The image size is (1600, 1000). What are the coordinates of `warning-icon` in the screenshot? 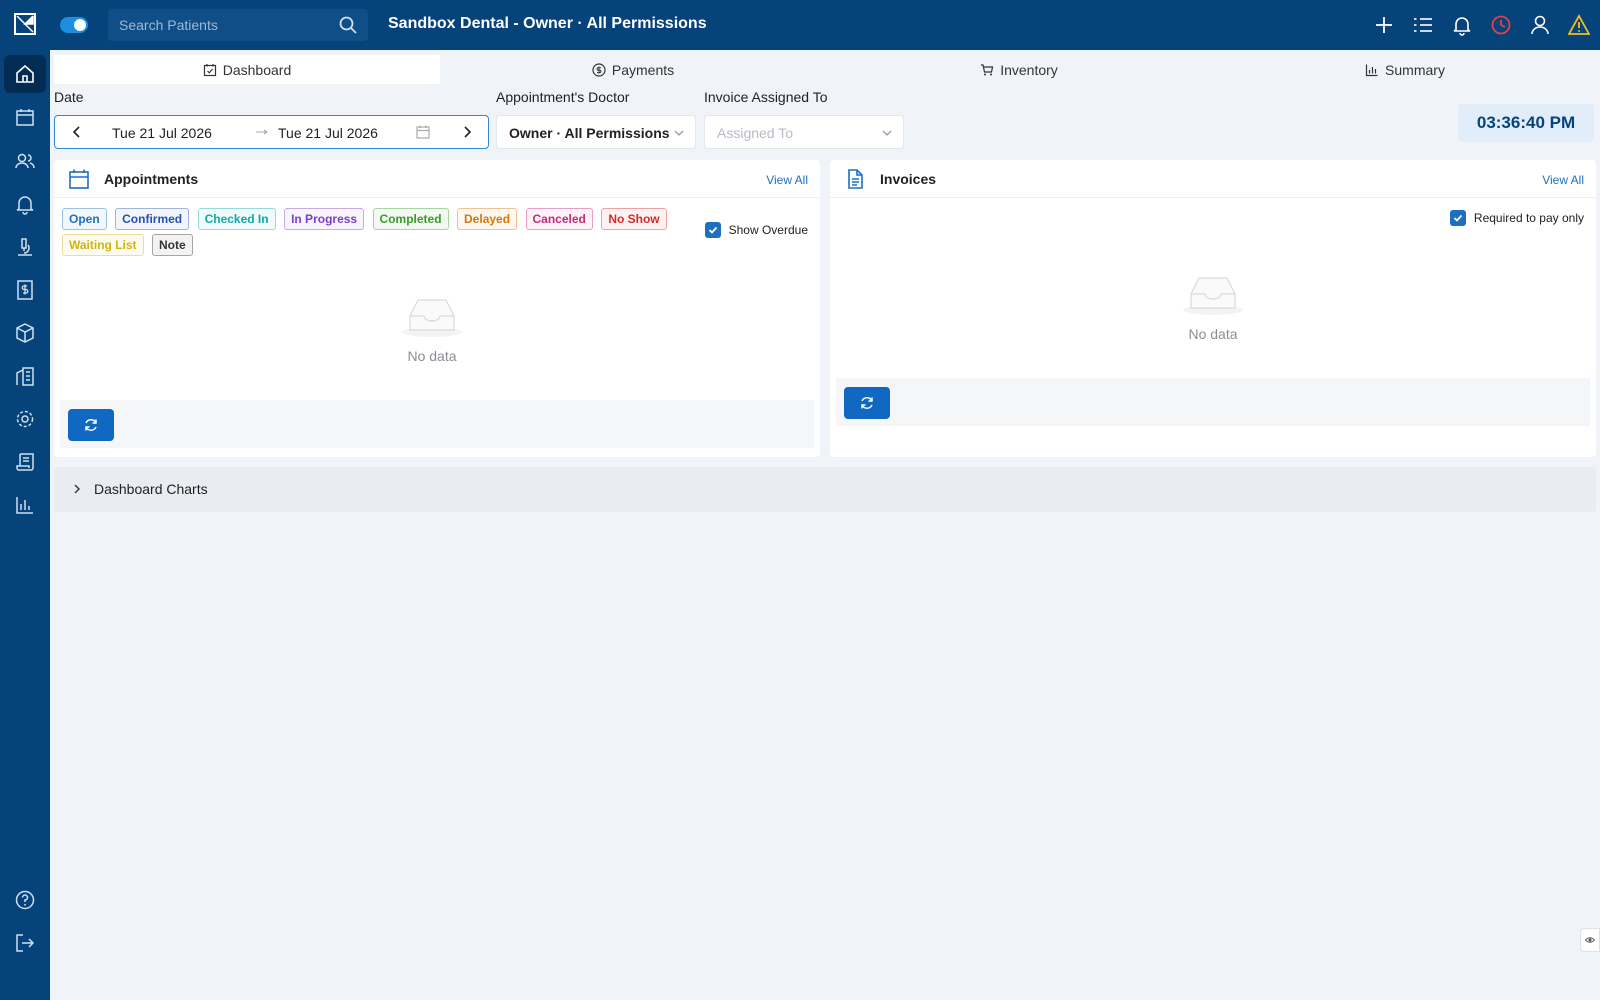 It's located at (1579, 25).